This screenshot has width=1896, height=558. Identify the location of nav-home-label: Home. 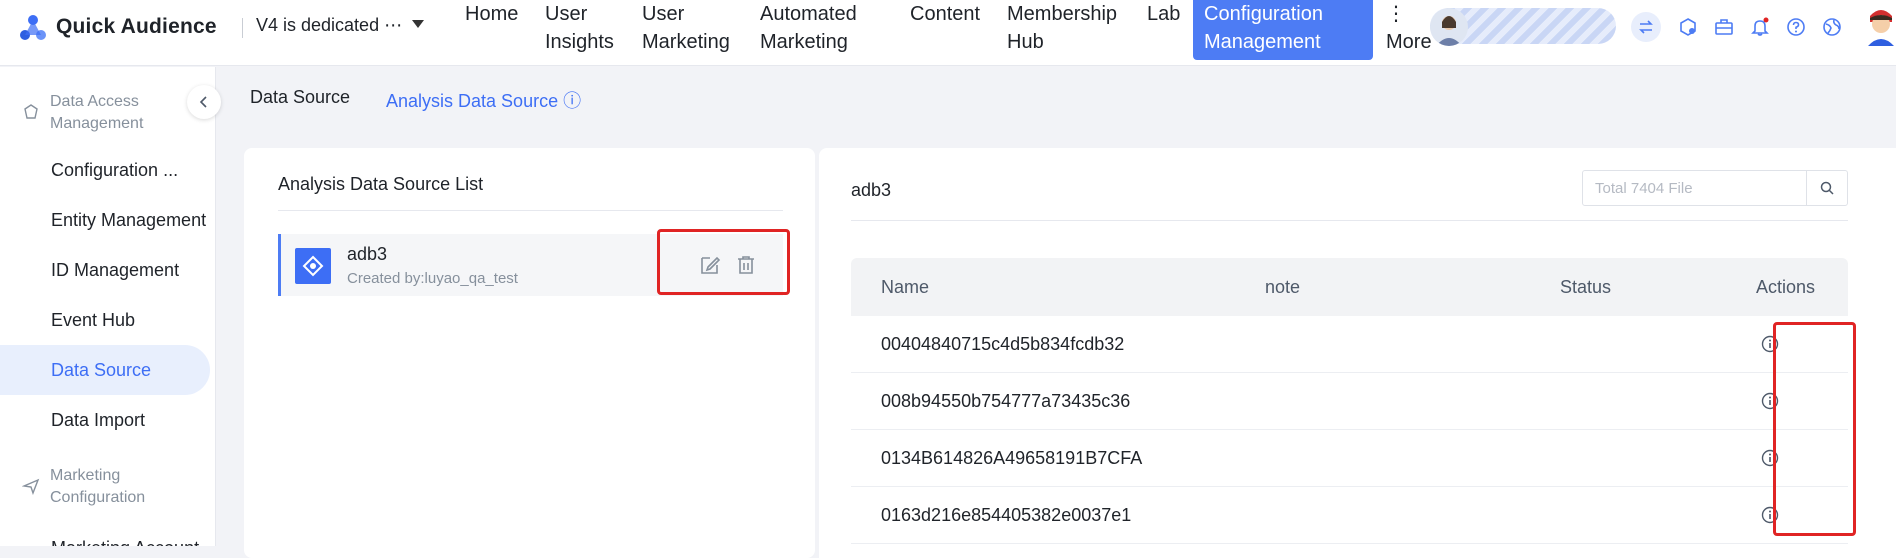
(492, 14).